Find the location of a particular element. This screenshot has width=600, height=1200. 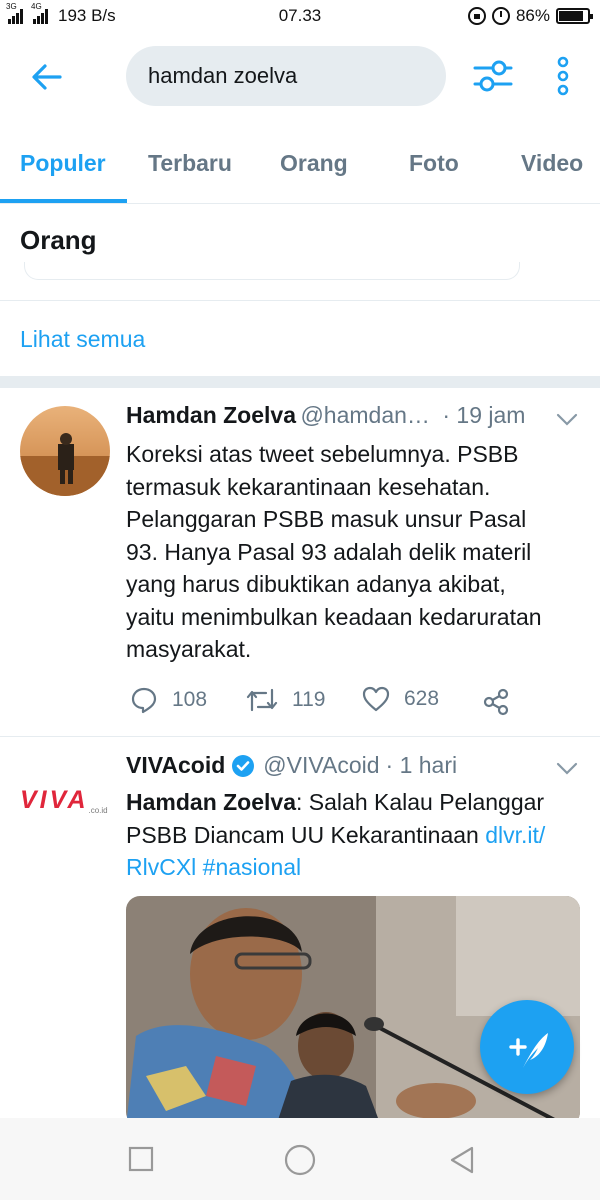

tweet-line: Pelanggaran PSBB masuk unsur Pasal is located at coordinates (326, 519).